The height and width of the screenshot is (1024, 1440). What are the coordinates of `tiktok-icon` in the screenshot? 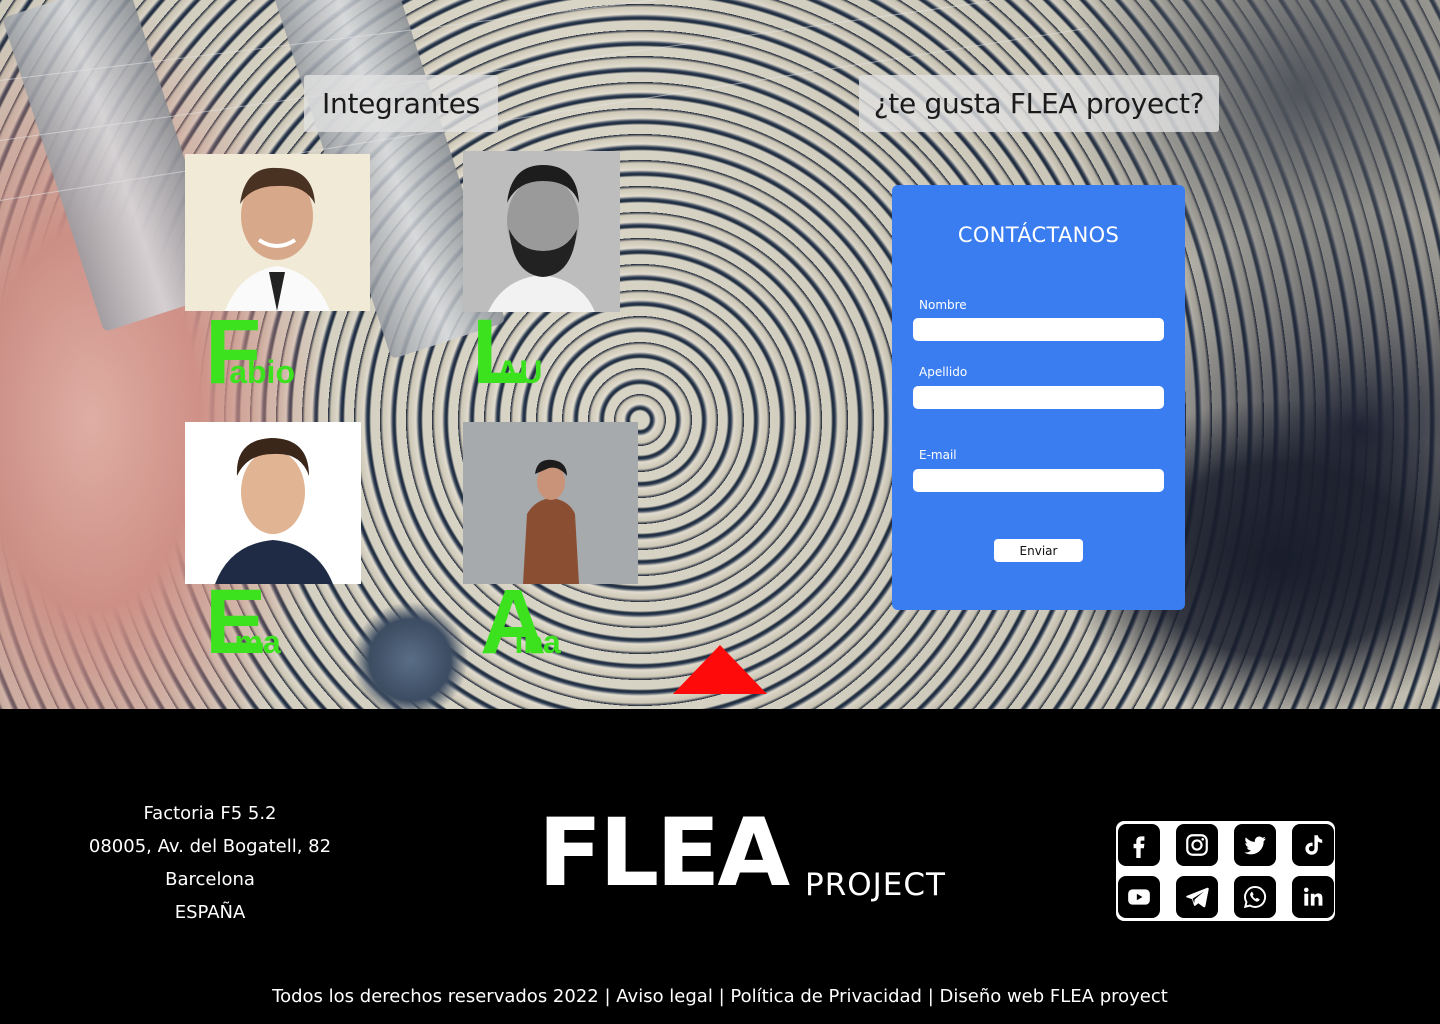 It's located at (1312, 845).